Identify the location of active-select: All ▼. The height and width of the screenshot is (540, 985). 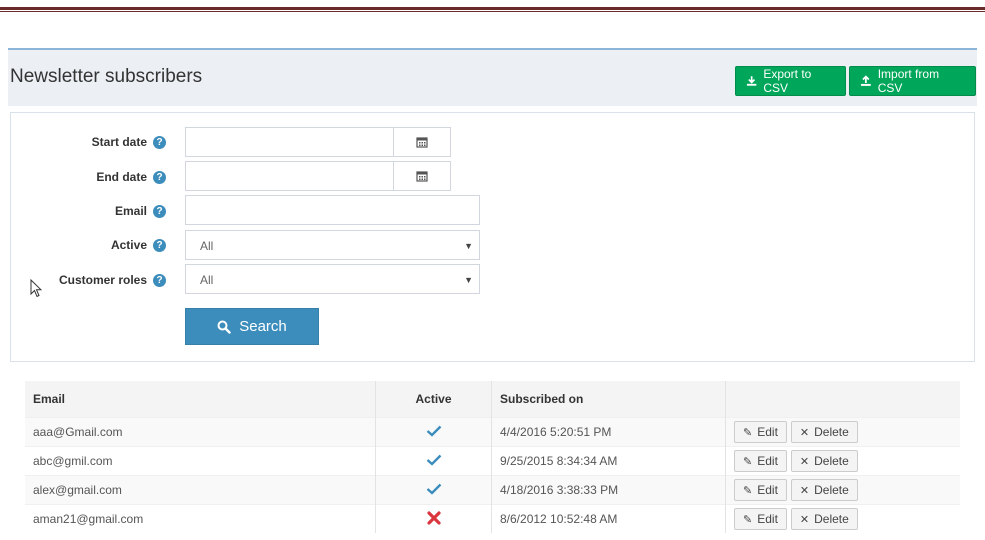
(332, 245).